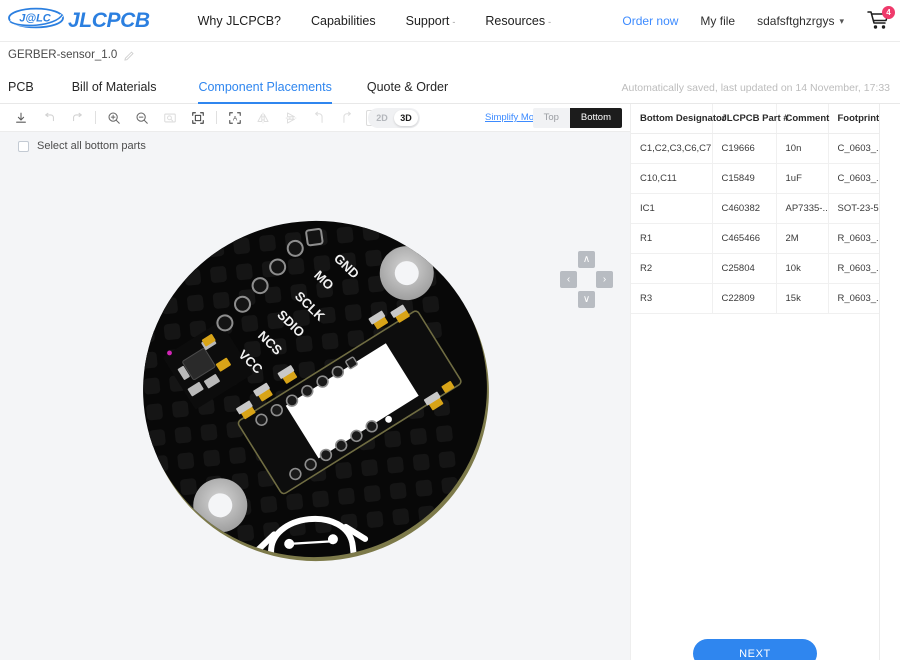 This screenshot has height=660, width=900. Describe the element at coordinates (853, 119) in the screenshot. I see `column-header-footprint: Footprint` at that location.